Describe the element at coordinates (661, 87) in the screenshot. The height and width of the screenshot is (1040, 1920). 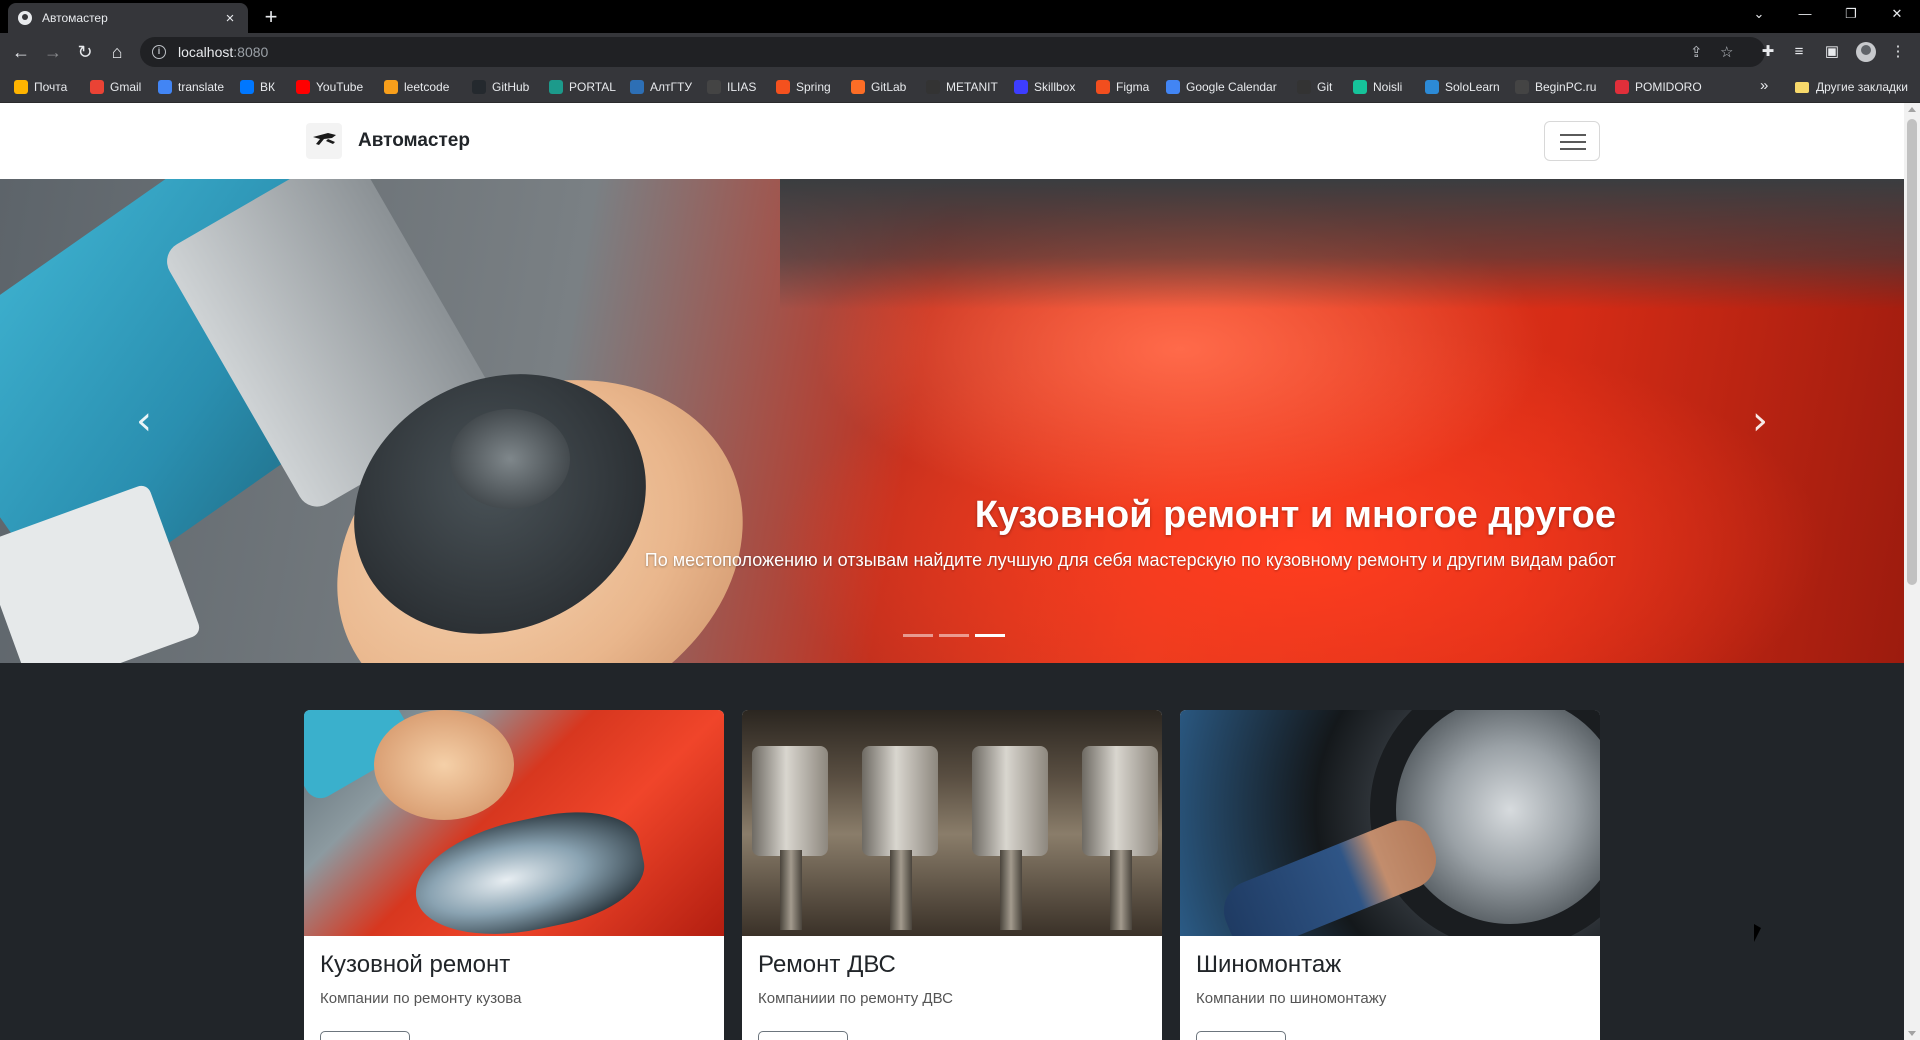
I see `bookmark-altgtu: АлтГТУ` at that location.